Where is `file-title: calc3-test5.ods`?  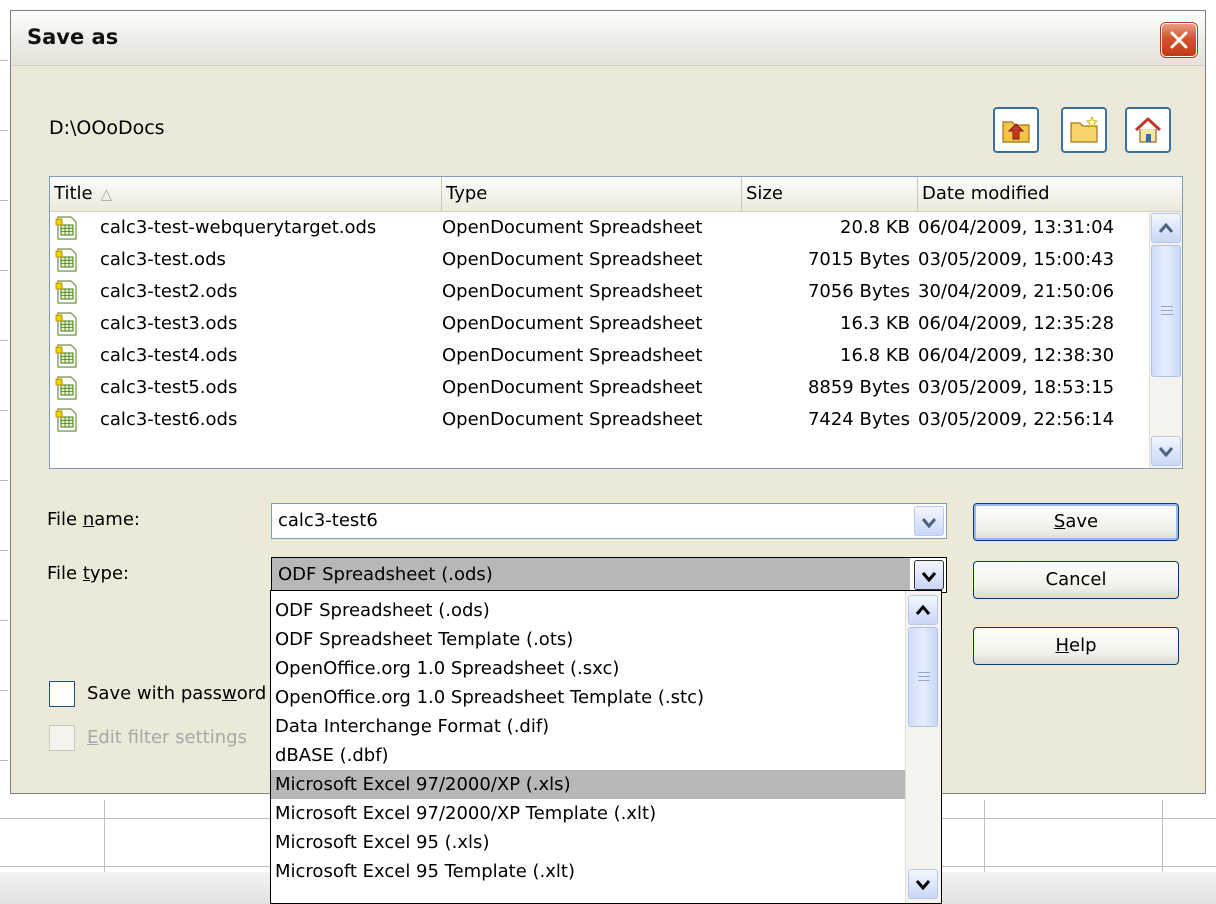
file-title: calc3-test5.ods is located at coordinates (169, 387).